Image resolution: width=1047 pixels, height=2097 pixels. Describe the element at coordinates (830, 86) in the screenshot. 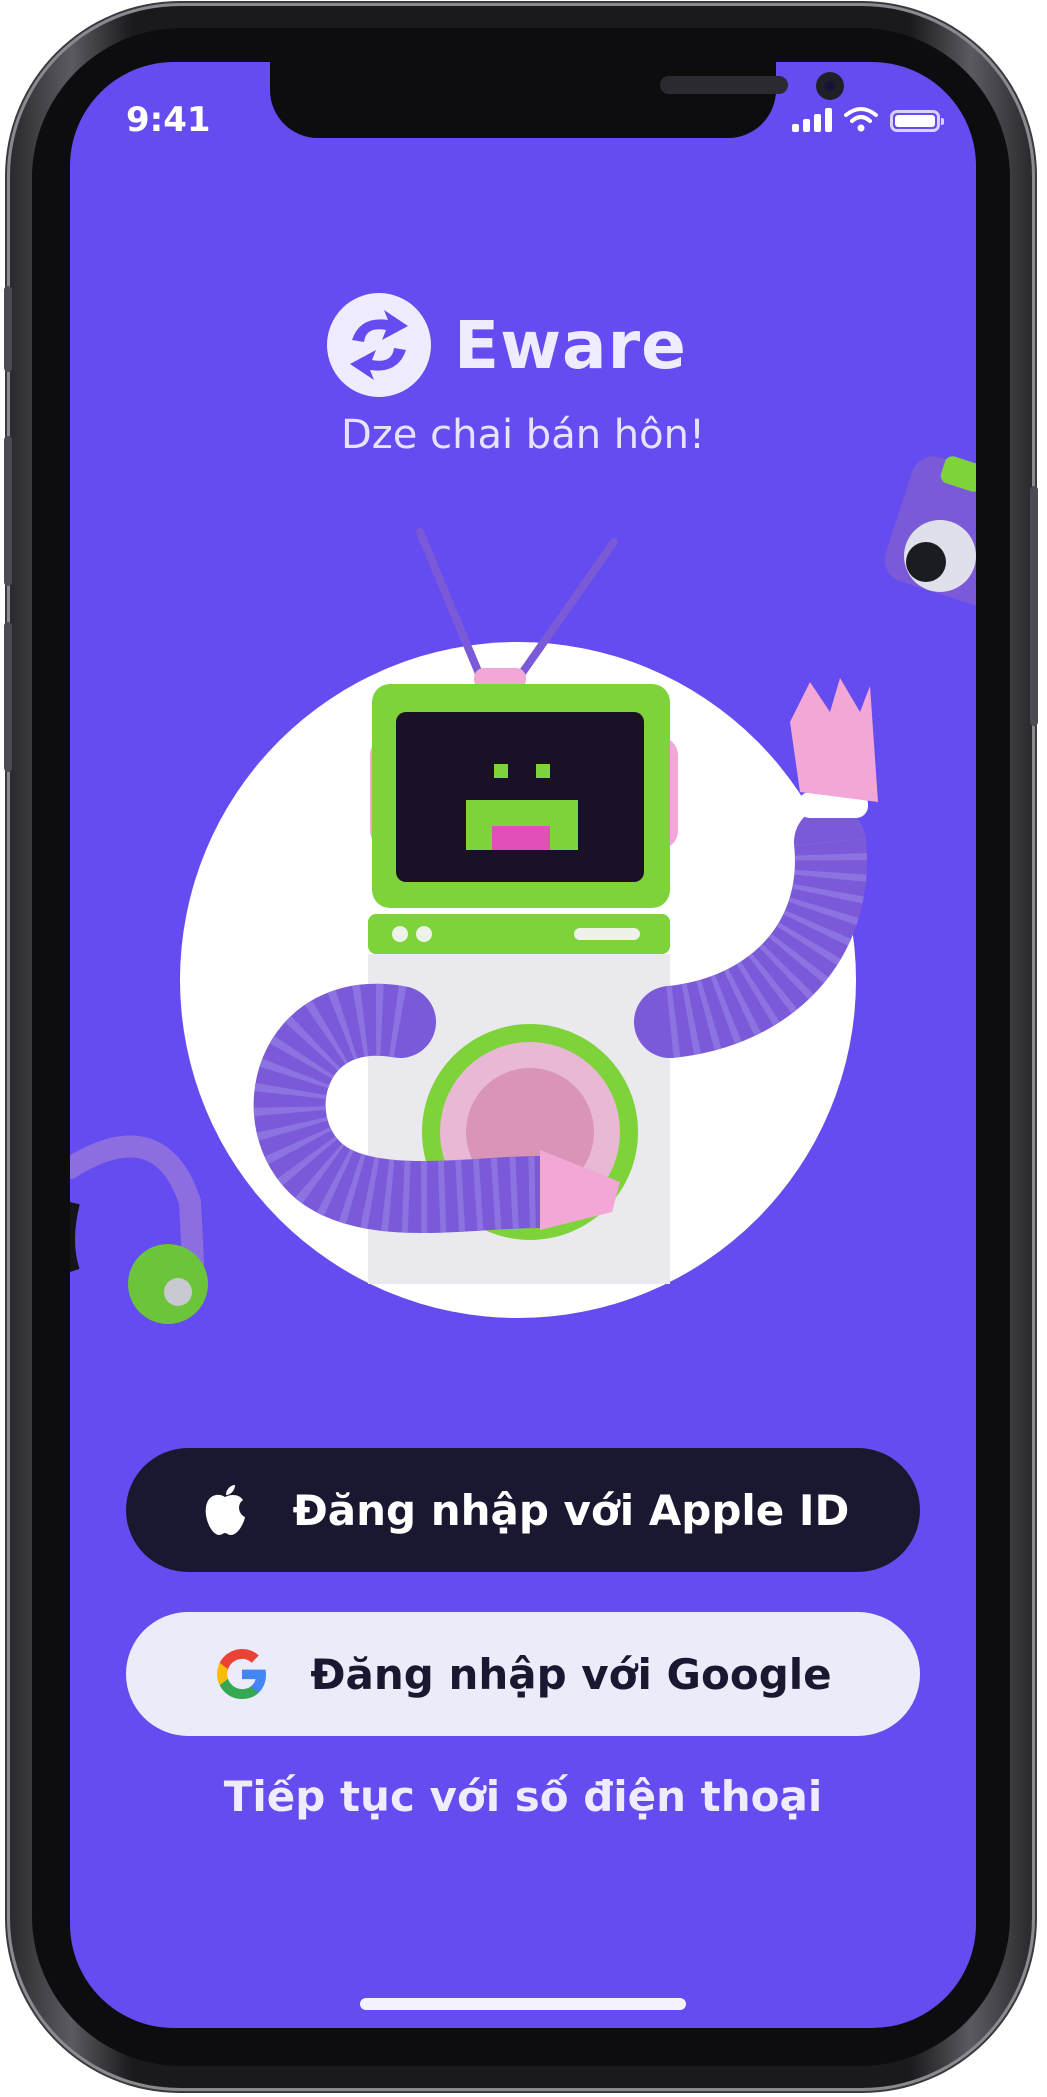

I see `front-camera` at that location.